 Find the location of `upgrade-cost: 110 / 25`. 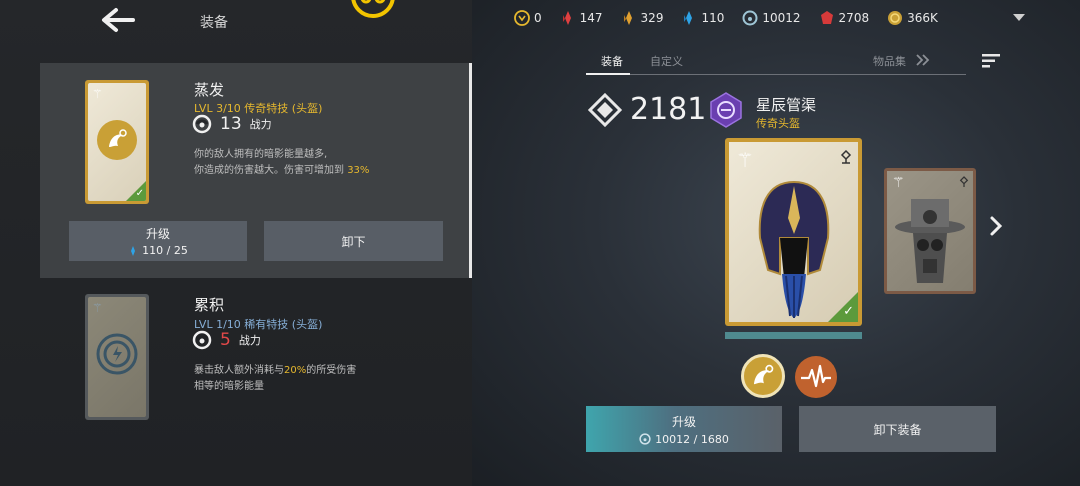

upgrade-cost: 110 / 25 is located at coordinates (158, 250).